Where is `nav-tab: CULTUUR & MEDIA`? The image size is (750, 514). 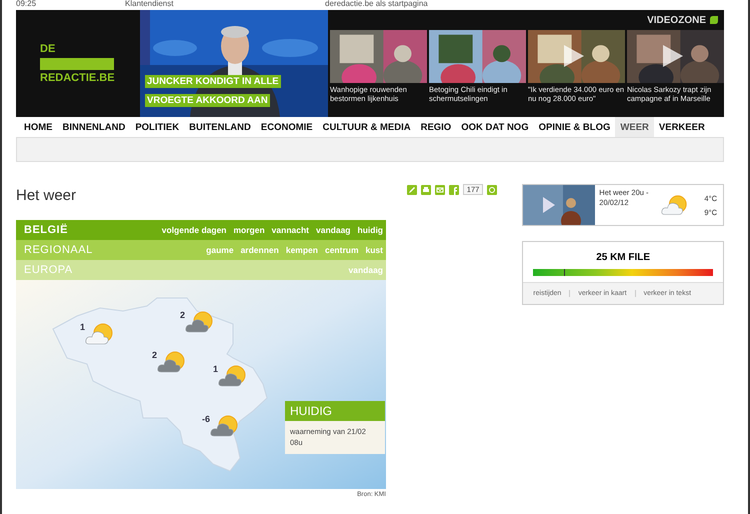 nav-tab: CULTUUR & MEDIA is located at coordinates (367, 127).